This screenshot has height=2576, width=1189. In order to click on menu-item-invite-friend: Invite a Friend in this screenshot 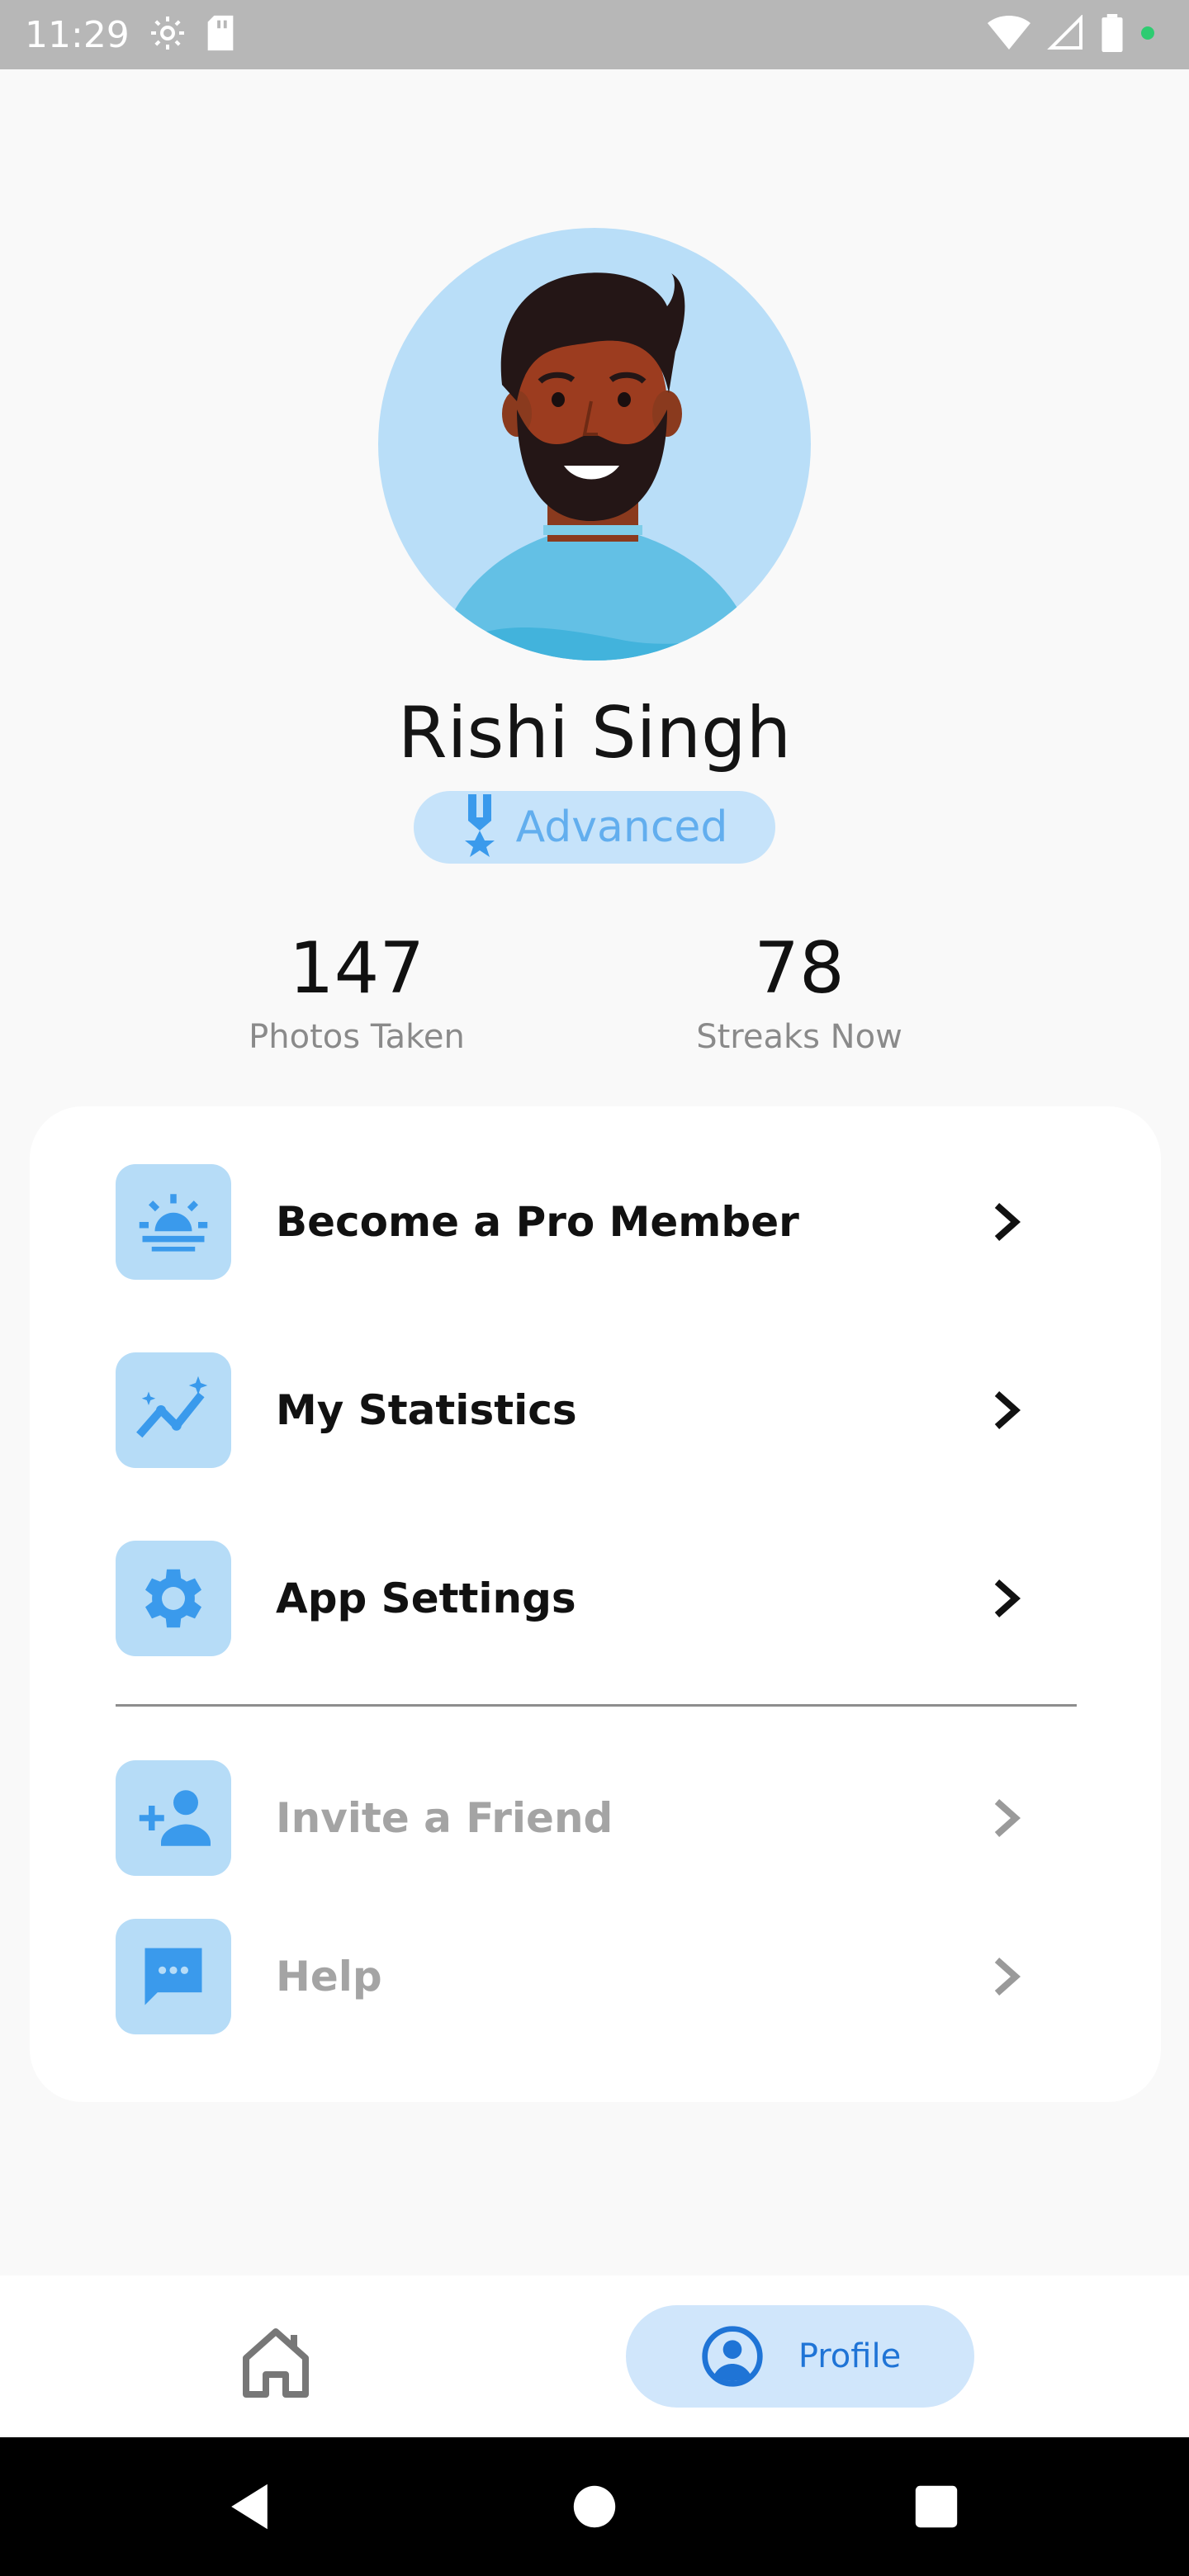, I will do `click(586, 1818)`.